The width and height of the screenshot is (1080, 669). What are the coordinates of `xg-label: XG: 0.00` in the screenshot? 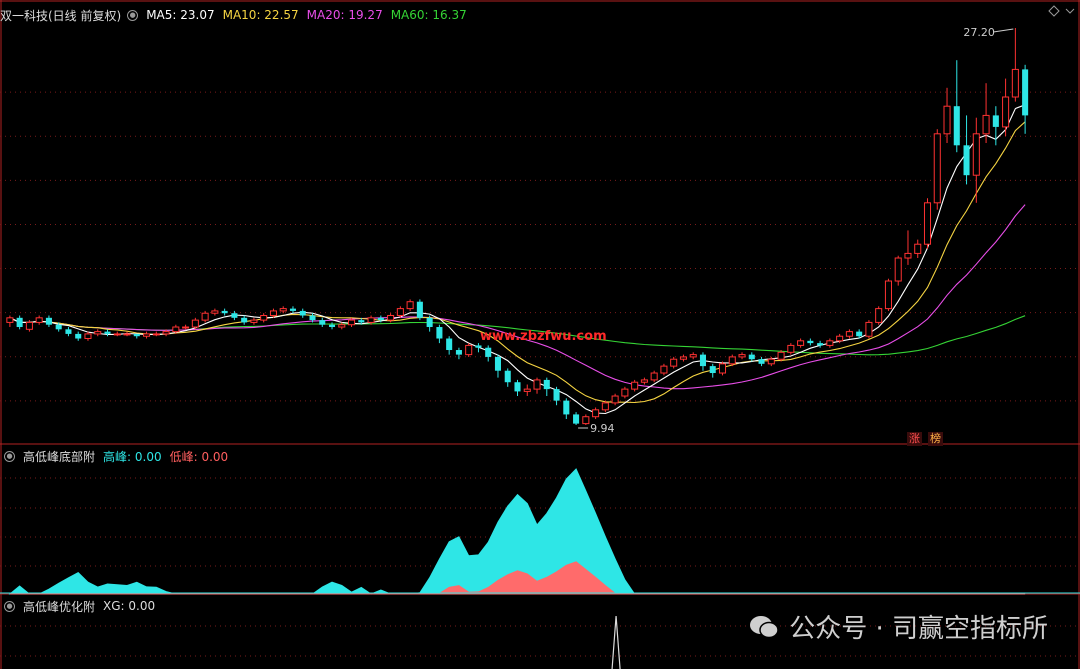 It's located at (129, 606).